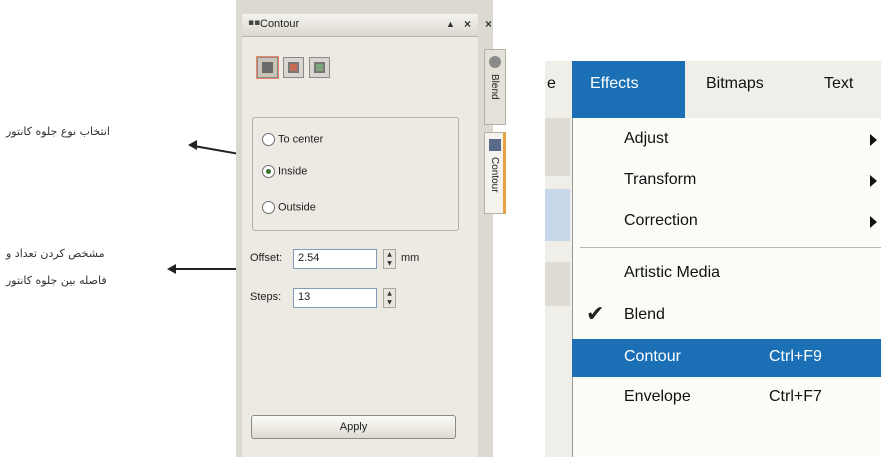 The image size is (881, 457). I want to click on offset-input: 2.54, so click(335, 259).